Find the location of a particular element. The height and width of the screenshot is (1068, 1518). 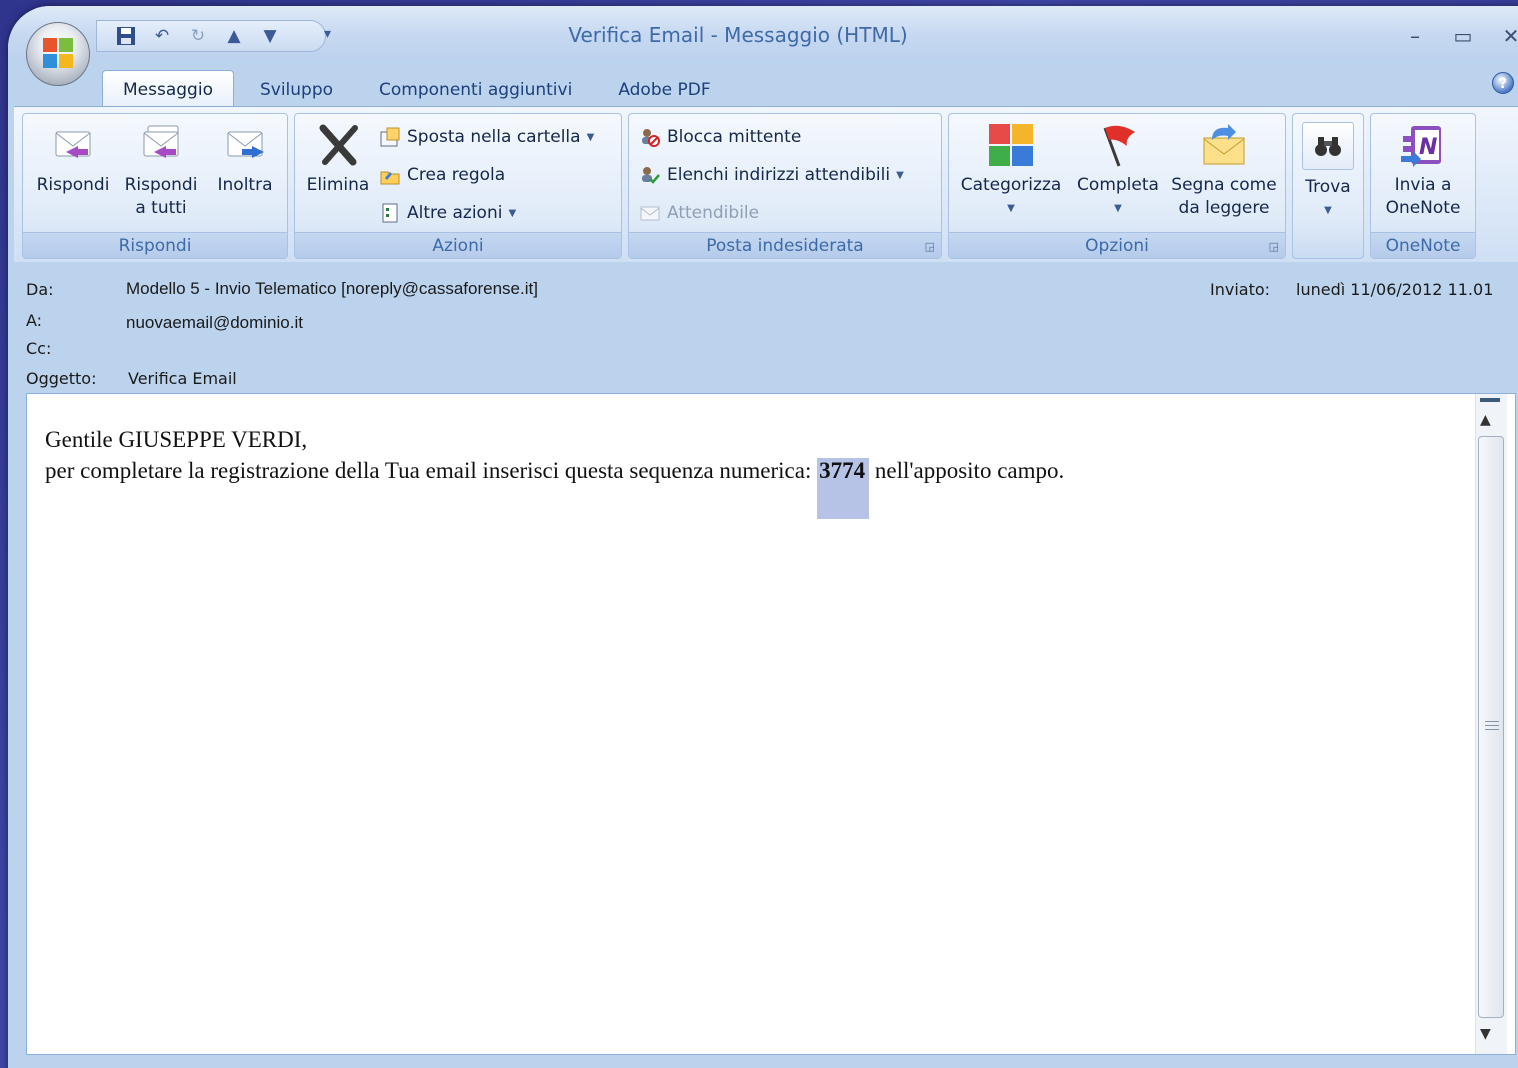

safe-lists-icon is located at coordinates (650, 175).